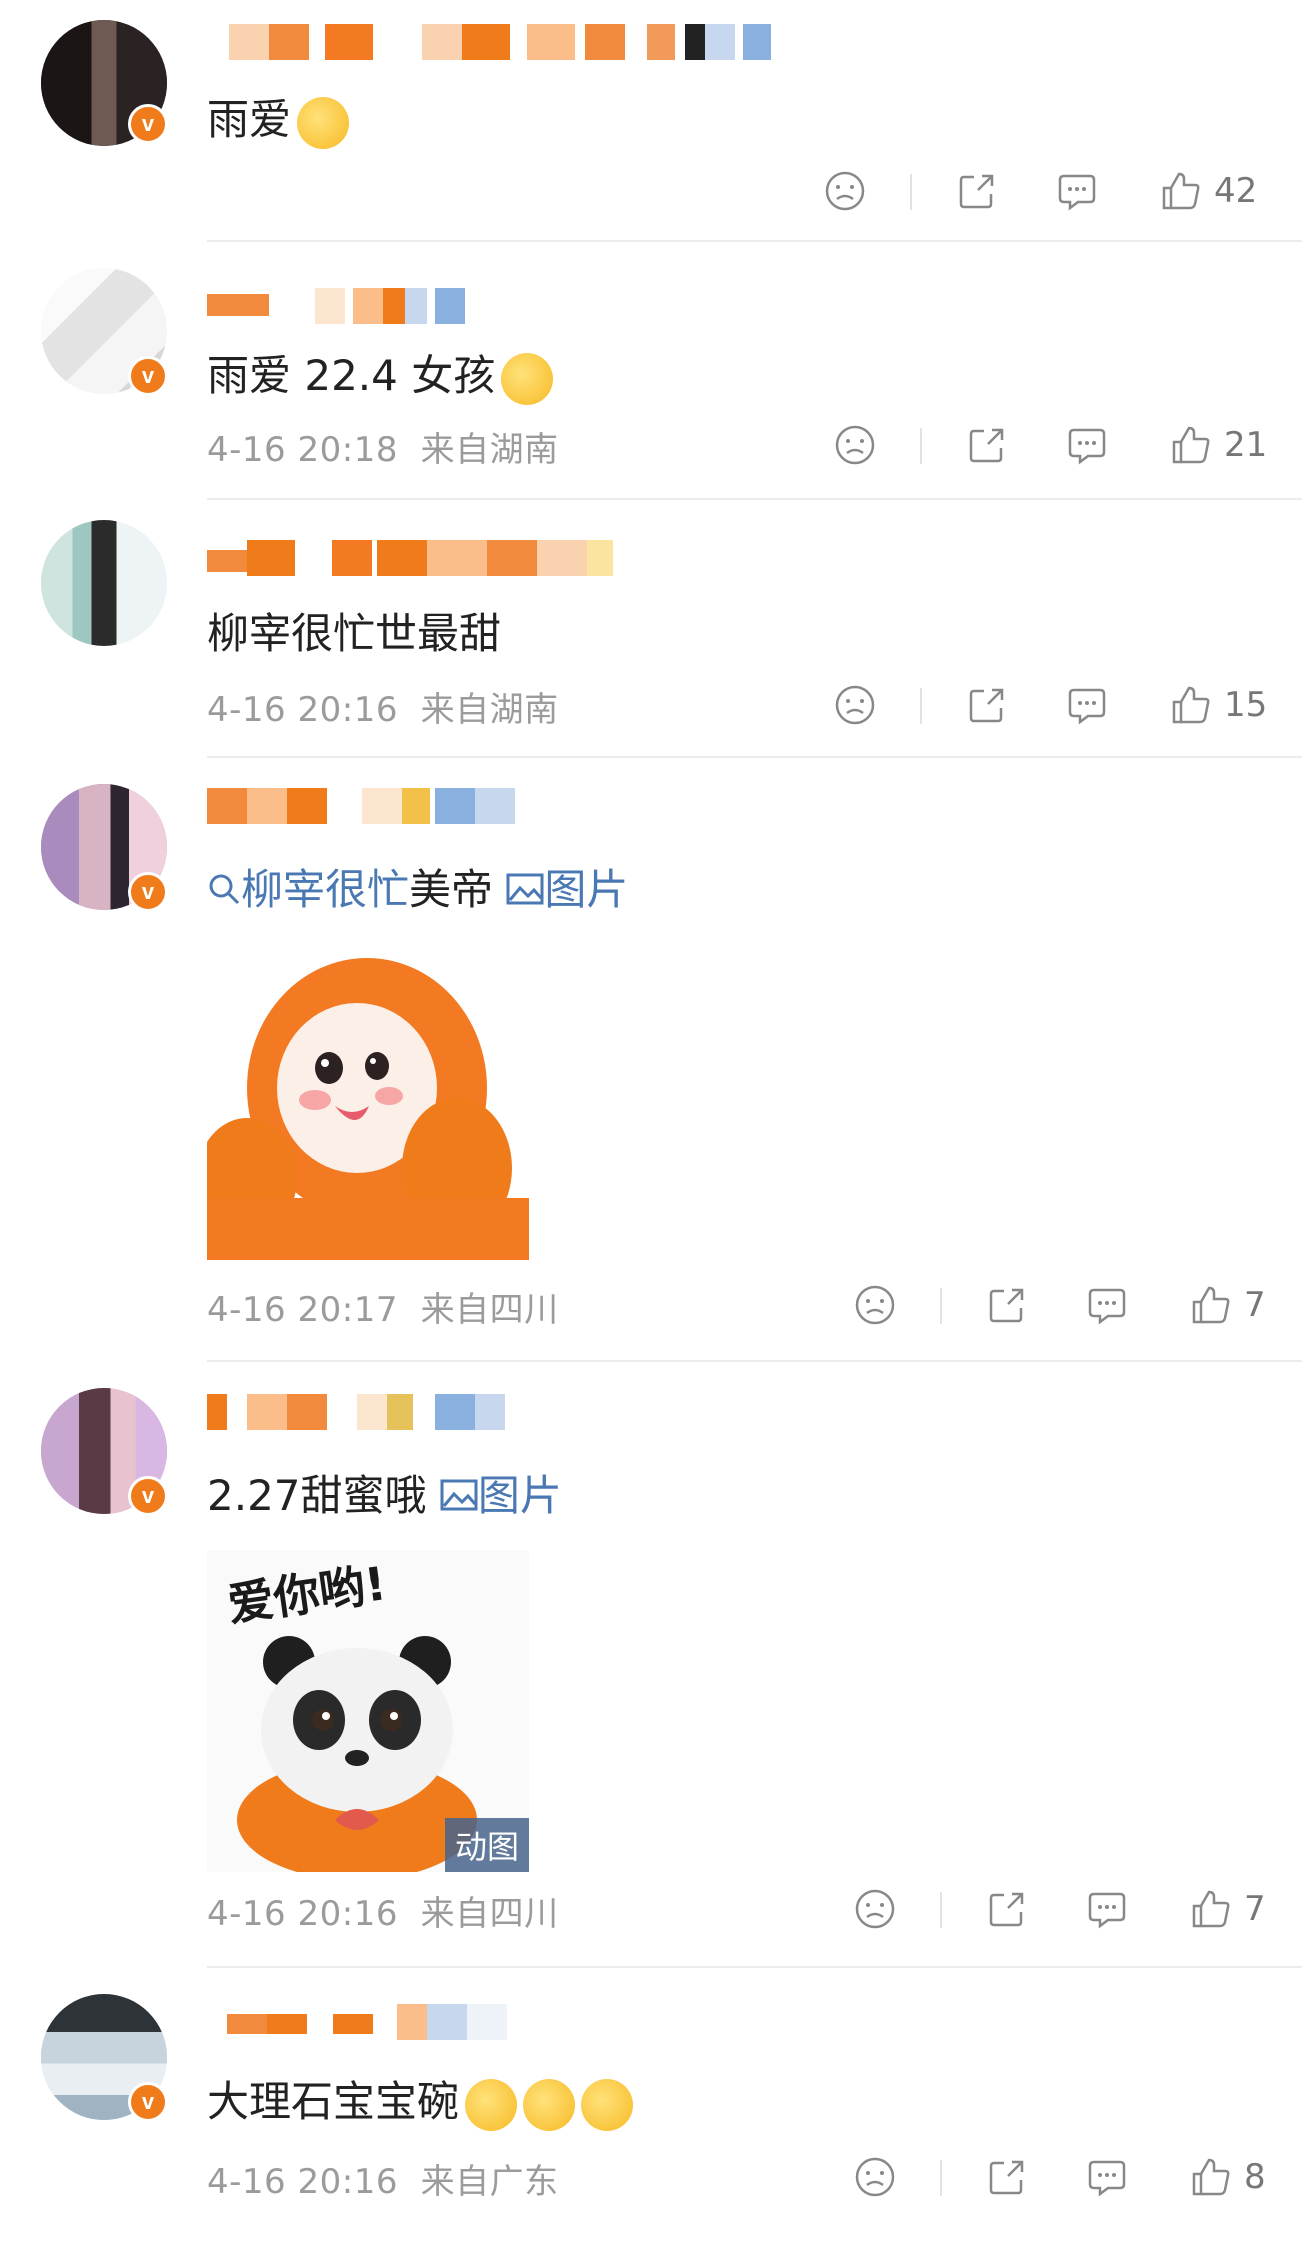 The height and width of the screenshot is (2244, 1302). What do you see at coordinates (325, 889) in the screenshot?
I see `search-link-label: 柳宰很忙` at bounding box center [325, 889].